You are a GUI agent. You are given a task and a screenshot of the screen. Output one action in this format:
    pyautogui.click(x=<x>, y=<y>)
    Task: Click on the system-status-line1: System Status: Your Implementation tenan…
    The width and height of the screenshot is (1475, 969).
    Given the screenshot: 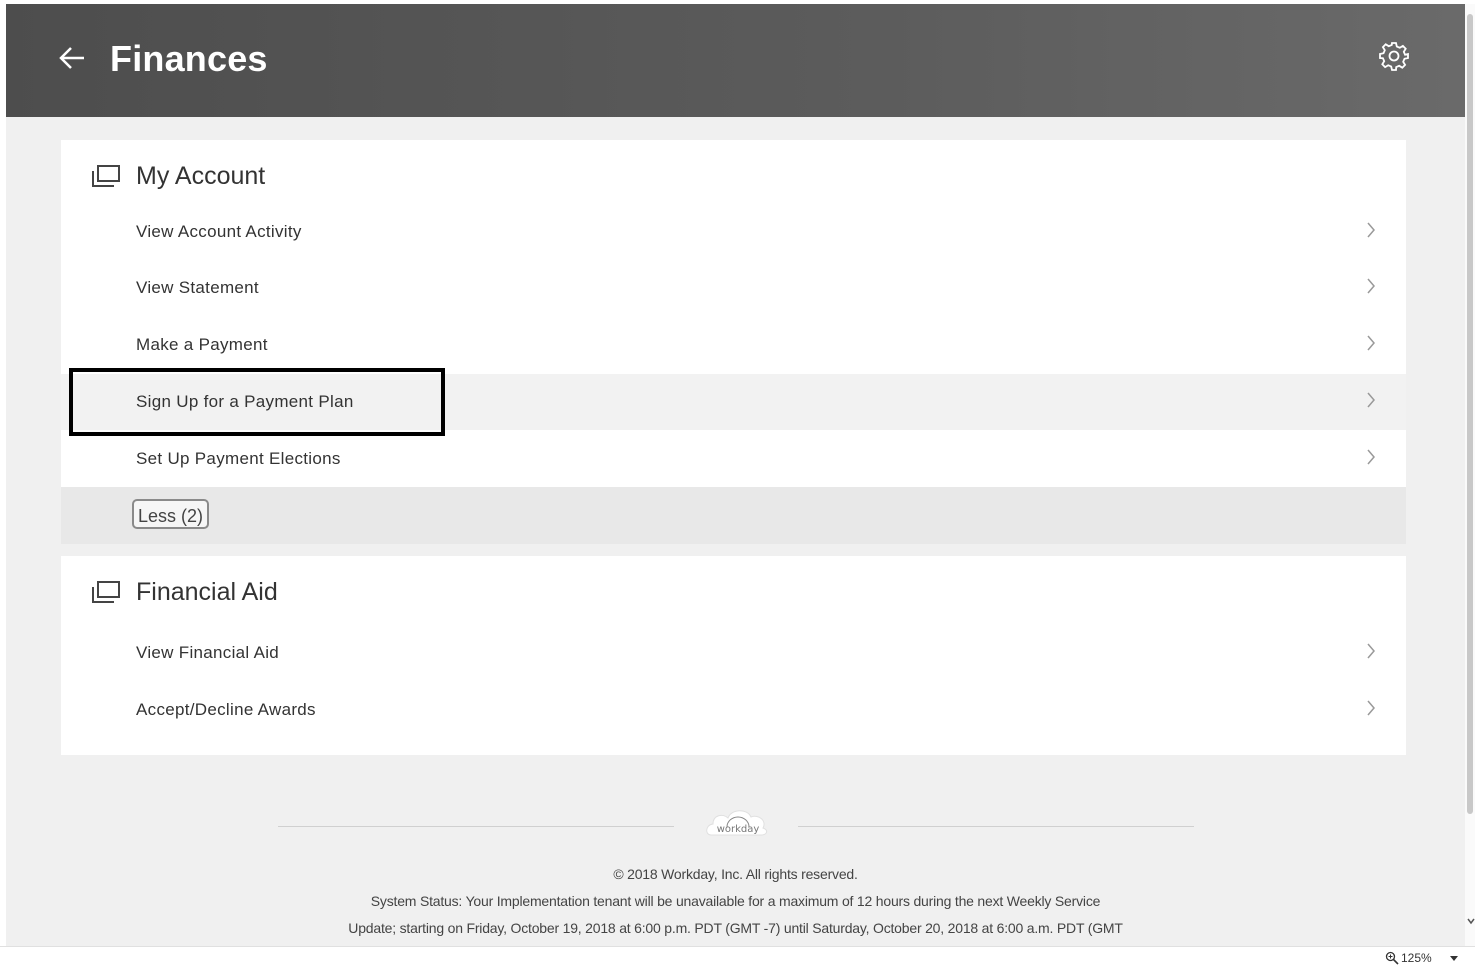 What is the action you would take?
    pyautogui.click(x=735, y=901)
    